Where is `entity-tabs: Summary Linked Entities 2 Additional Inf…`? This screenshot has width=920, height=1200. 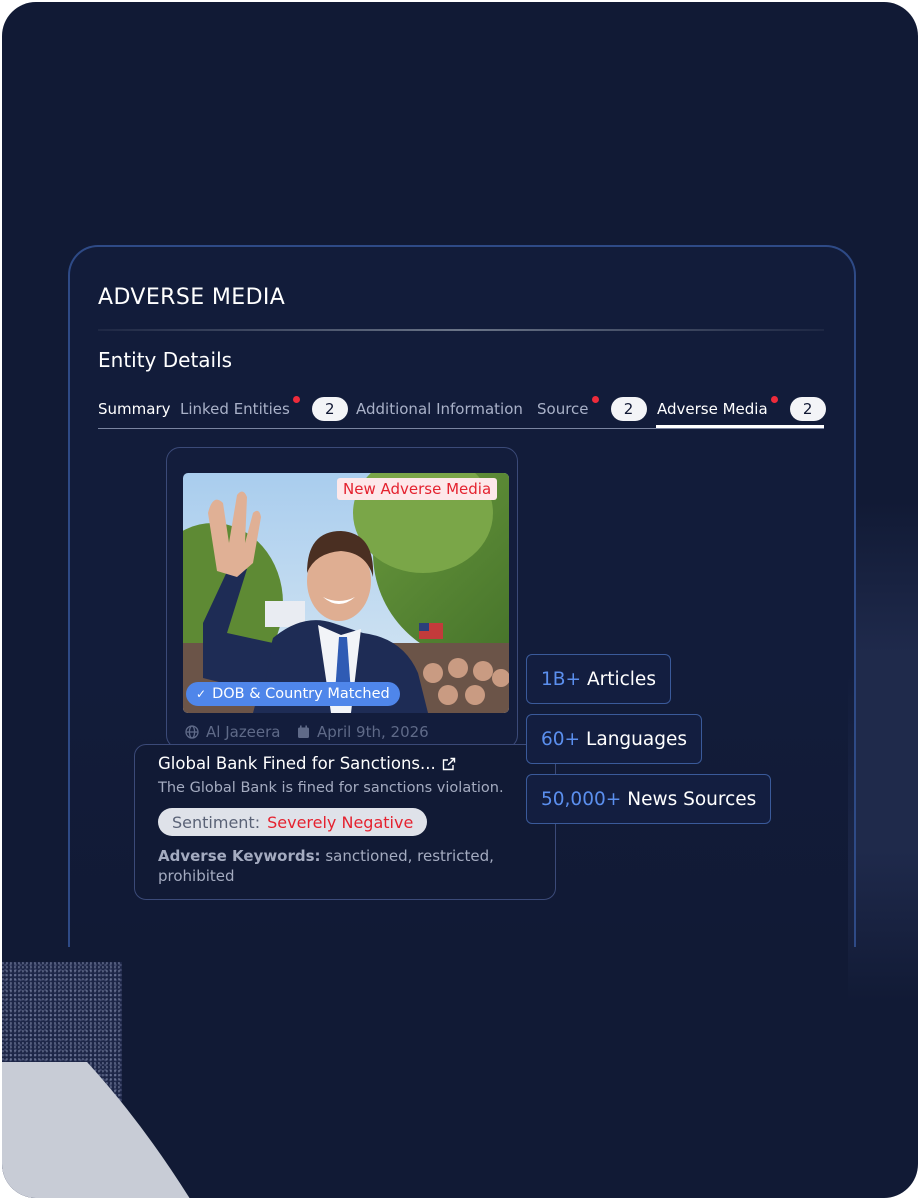
entity-tabs: Summary Linked Entities 2 Additional Inf… is located at coordinates (462, 410).